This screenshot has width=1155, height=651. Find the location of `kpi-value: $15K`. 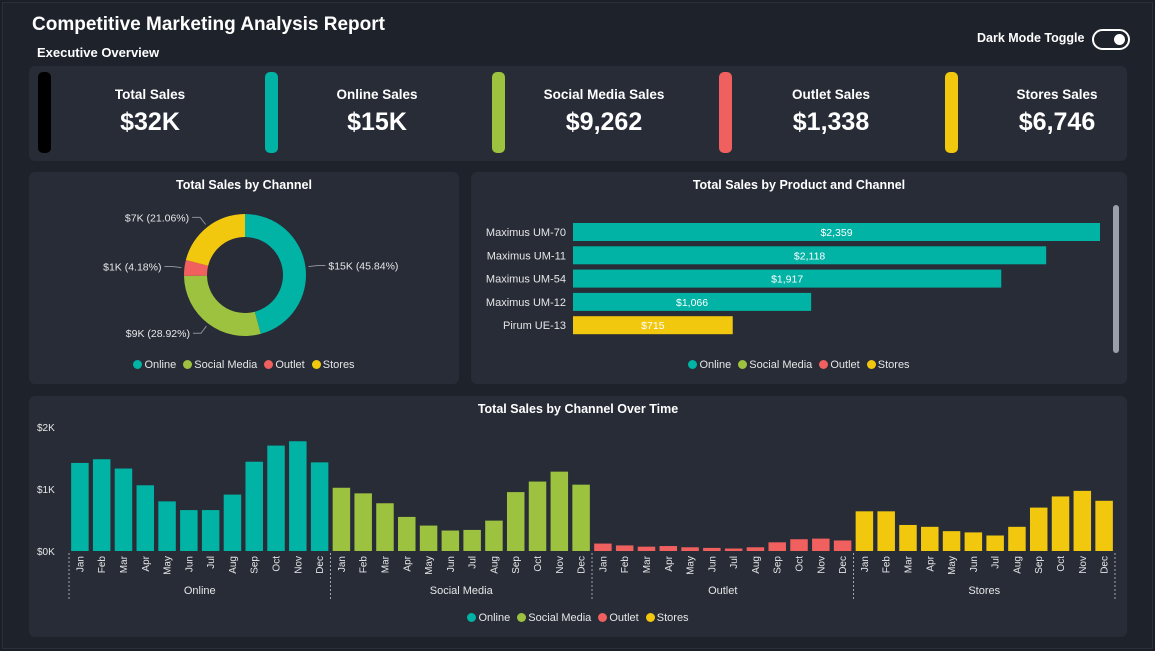

kpi-value: $15K is located at coordinates (377, 122).